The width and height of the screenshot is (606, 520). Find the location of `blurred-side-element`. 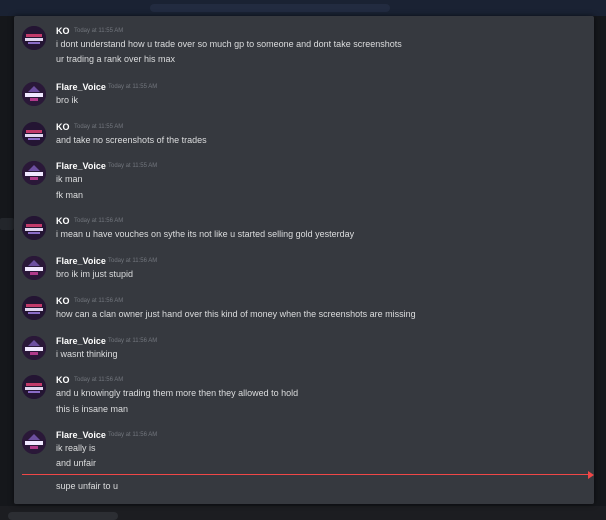

blurred-side-element is located at coordinates (7, 224).